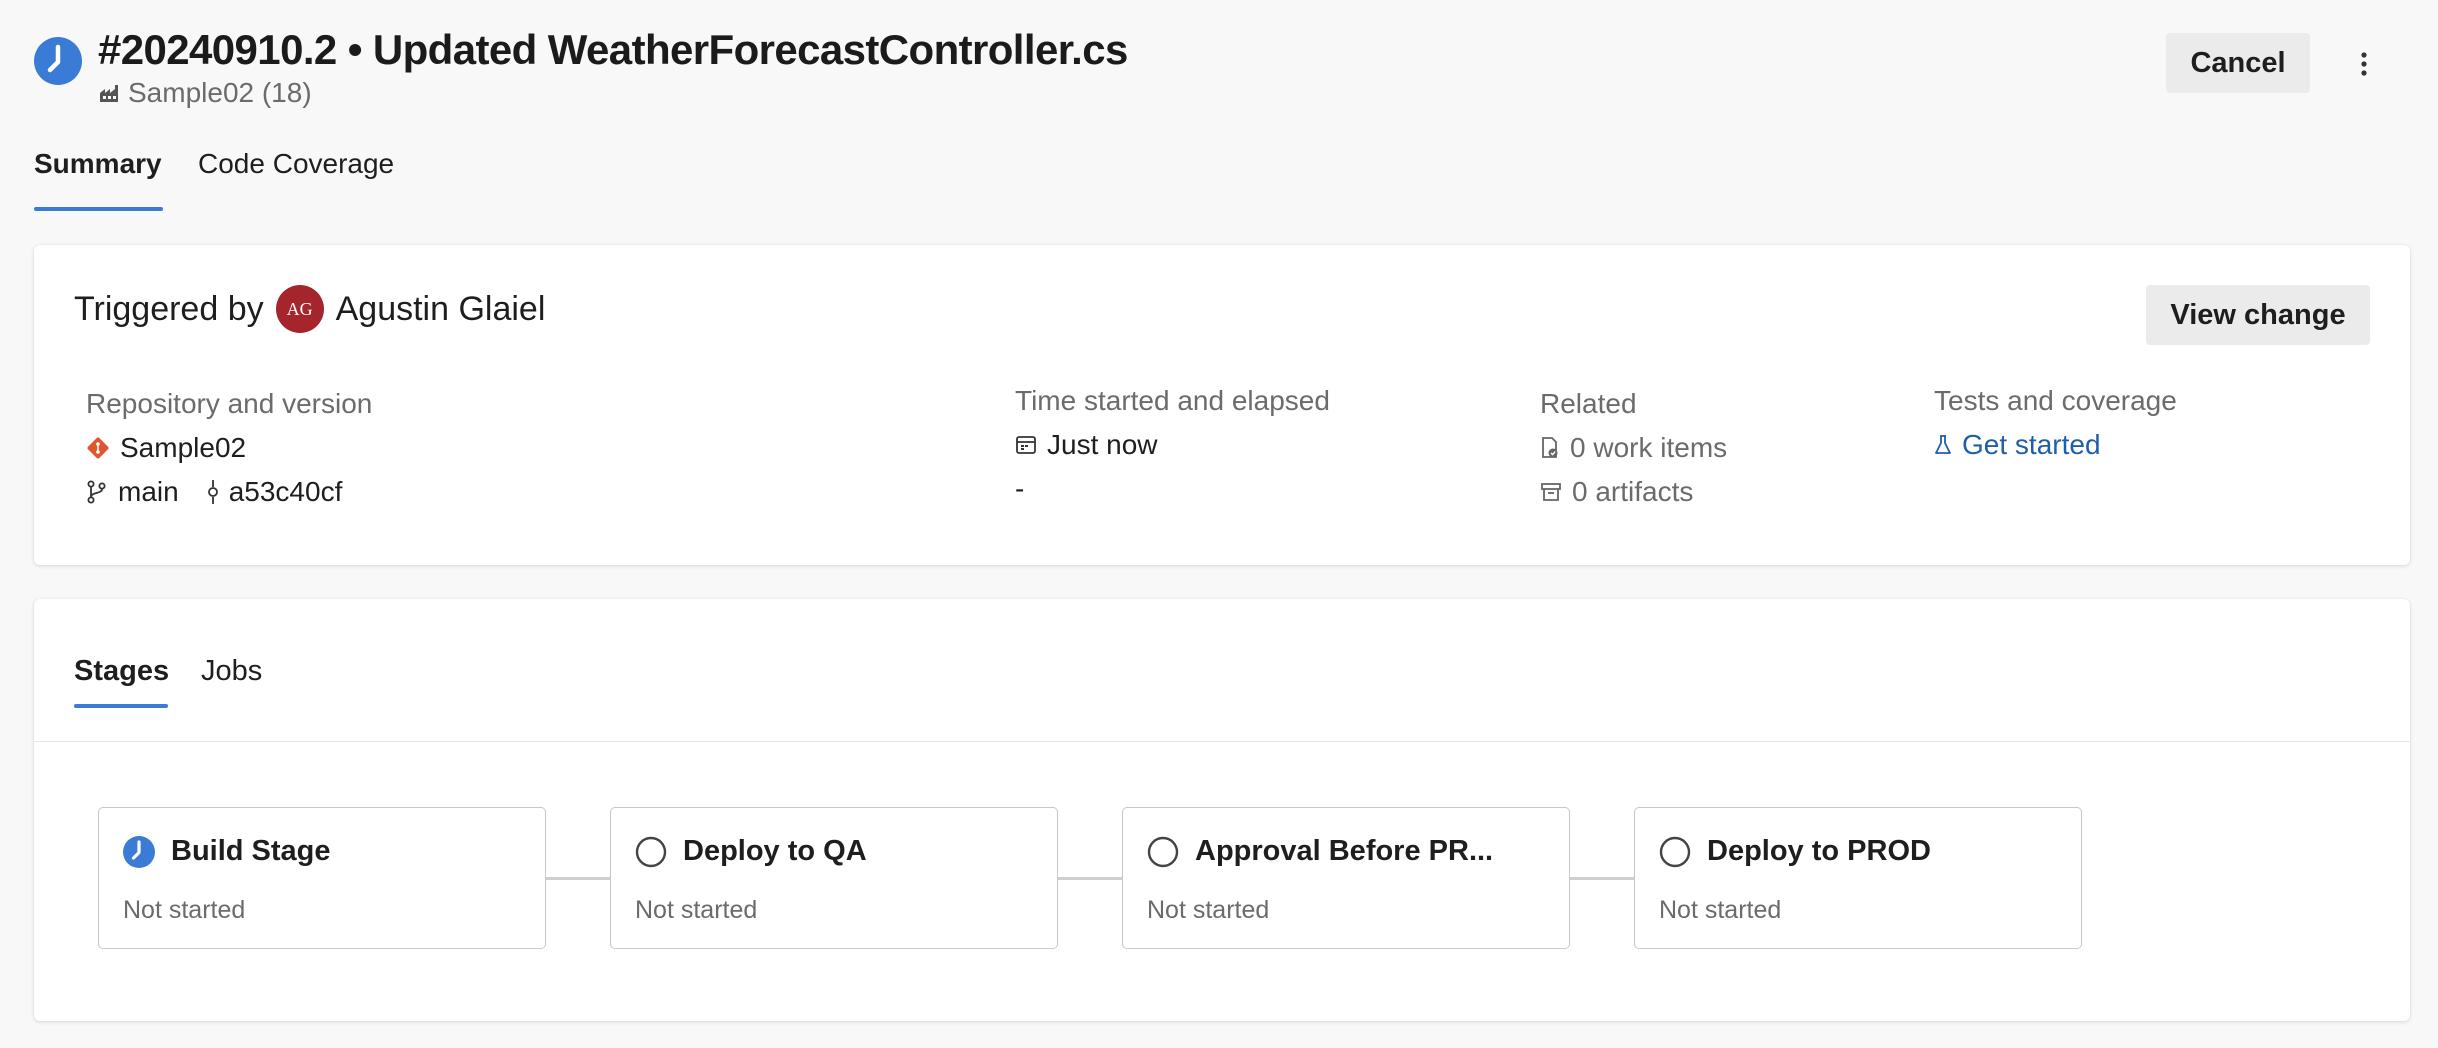  I want to click on pipeline-name: Sample02 (18), so click(220, 92).